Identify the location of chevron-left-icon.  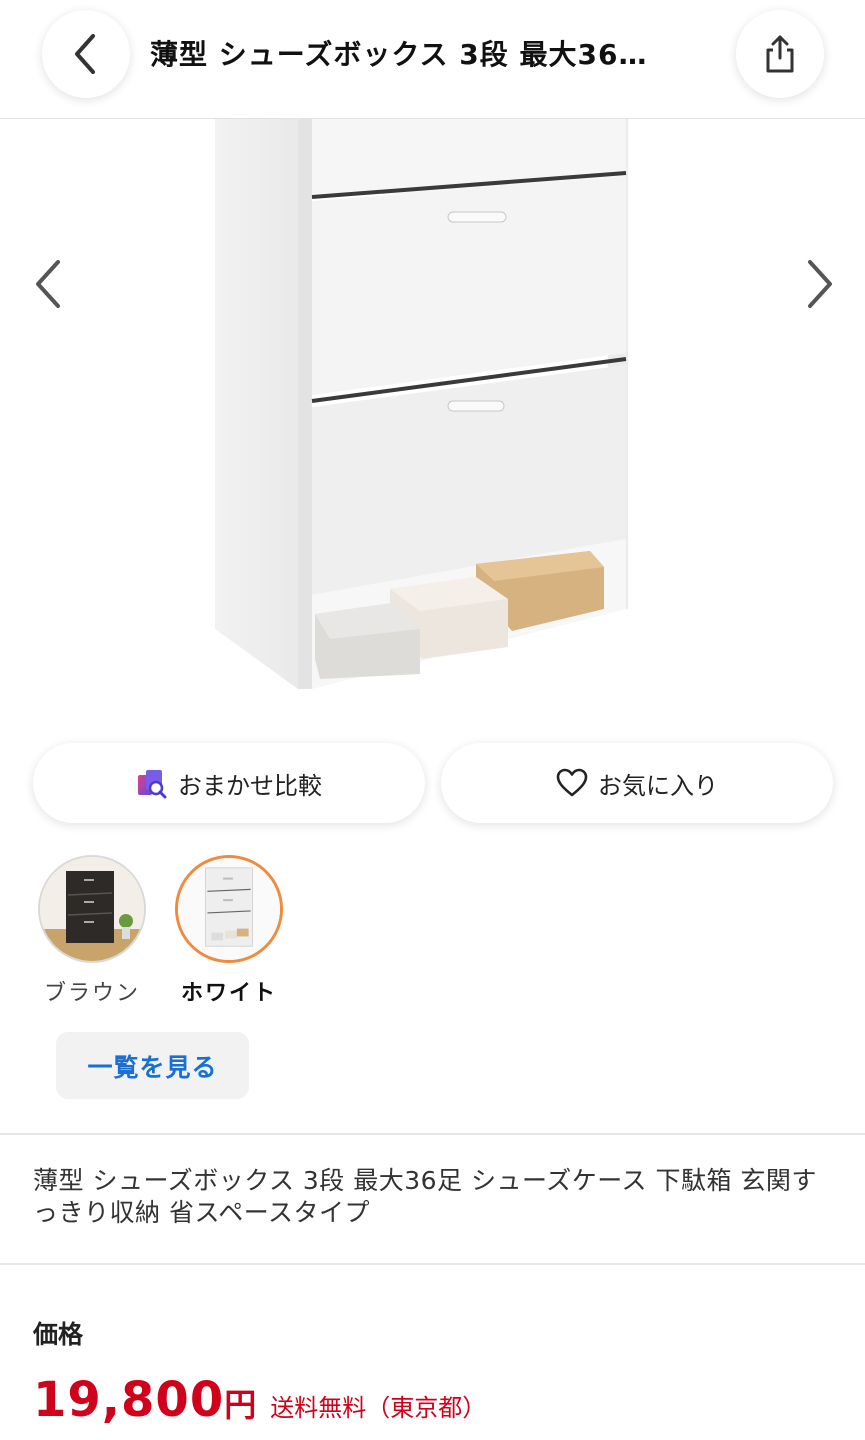
(85, 54).